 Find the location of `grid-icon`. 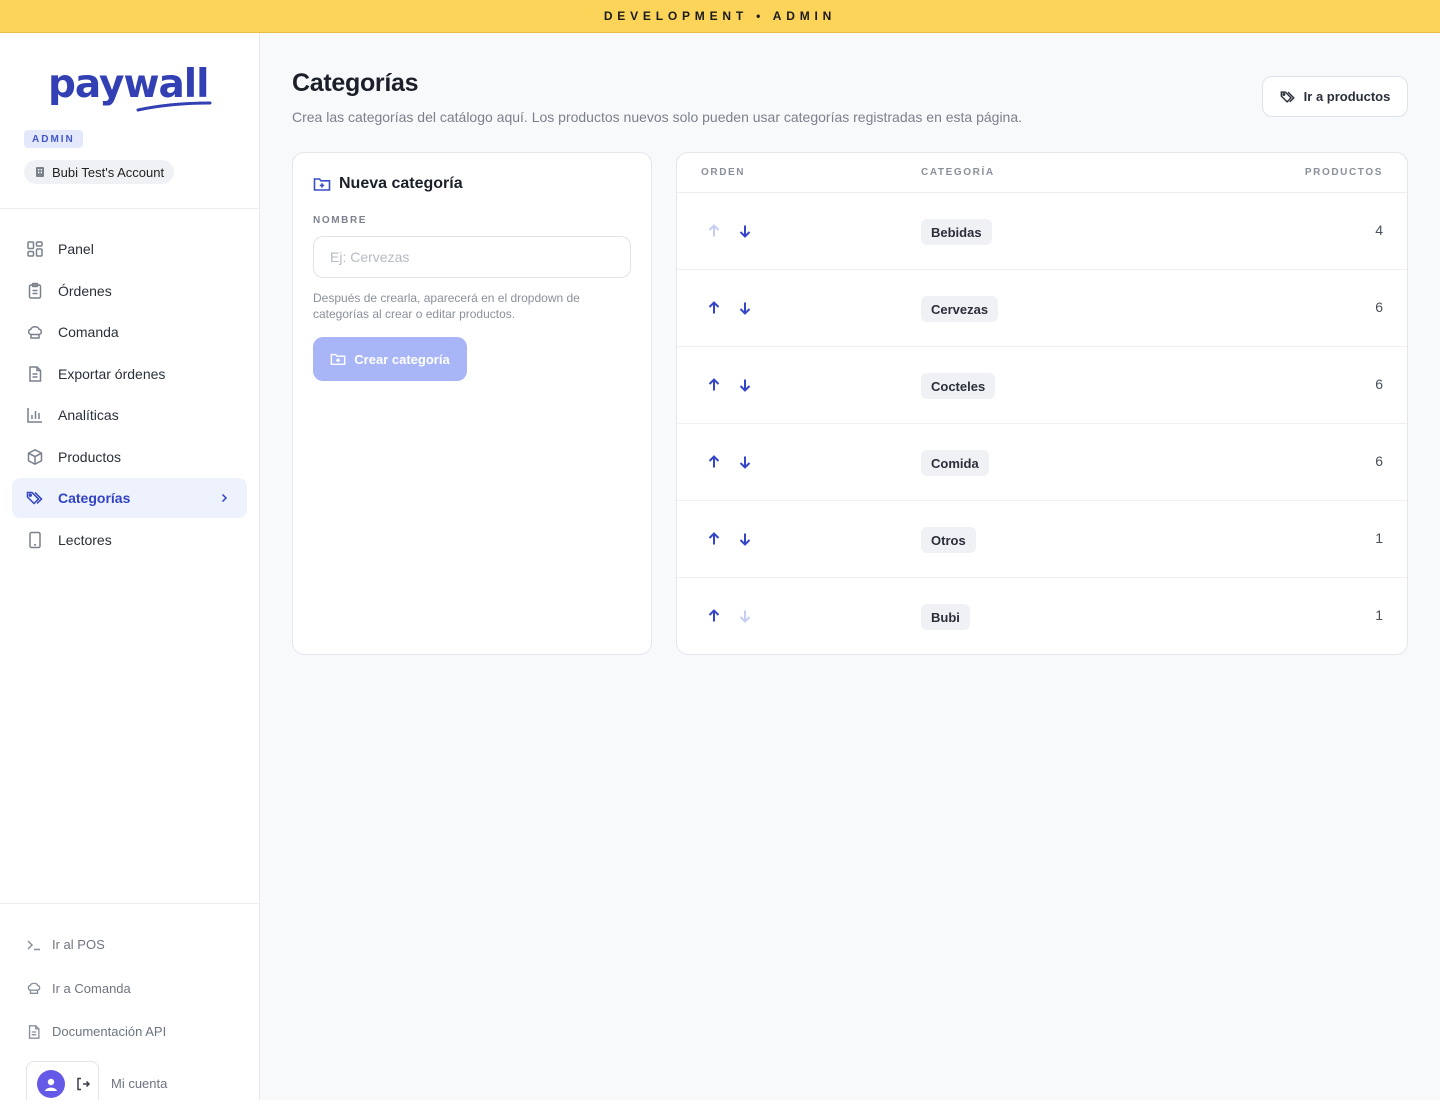

grid-icon is located at coordinates (35, 249).